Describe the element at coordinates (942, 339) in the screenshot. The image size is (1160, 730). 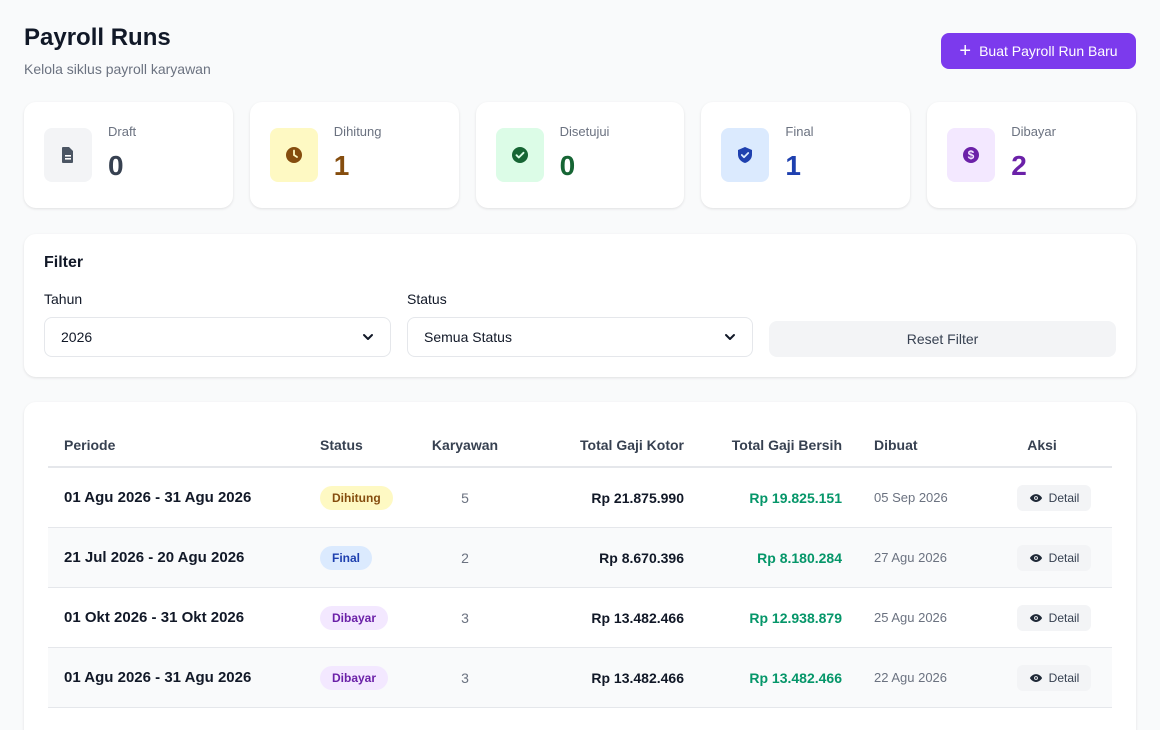
I see `reset-filter-button: Reset Filter` at that location.